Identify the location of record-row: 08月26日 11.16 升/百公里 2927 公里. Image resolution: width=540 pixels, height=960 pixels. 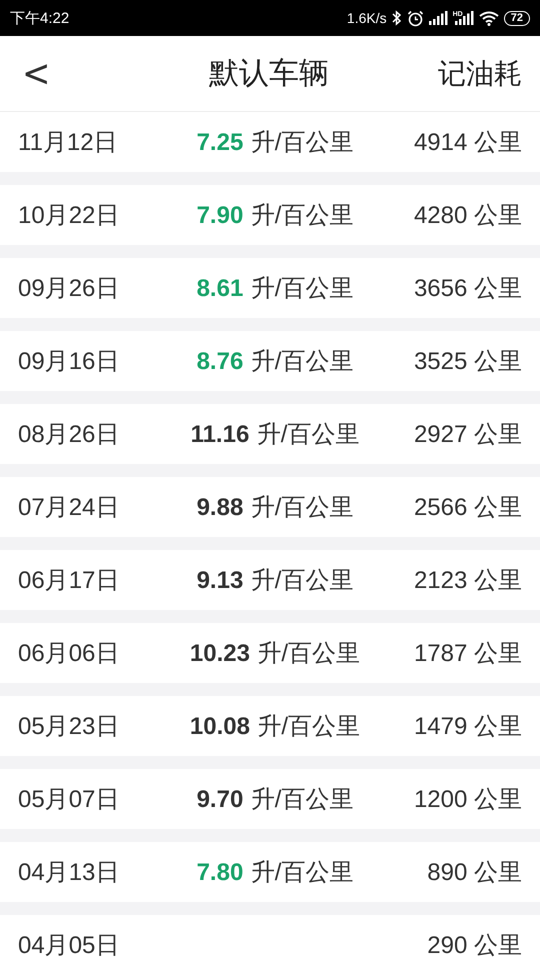
(270, 434).